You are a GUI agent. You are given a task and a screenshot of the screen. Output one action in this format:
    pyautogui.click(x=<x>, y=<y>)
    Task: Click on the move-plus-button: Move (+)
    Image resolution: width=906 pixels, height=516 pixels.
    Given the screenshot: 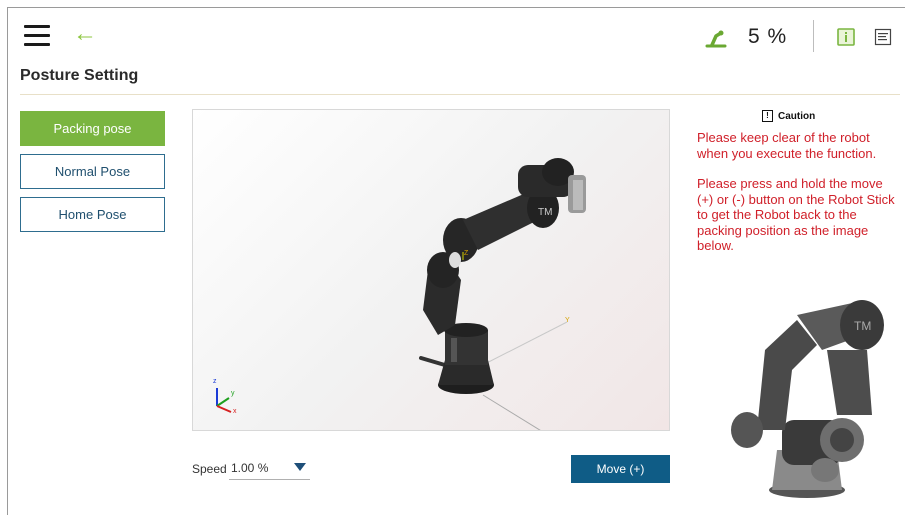 What is the action you would take?
    pyautogui.click(x=620, y=469)
    